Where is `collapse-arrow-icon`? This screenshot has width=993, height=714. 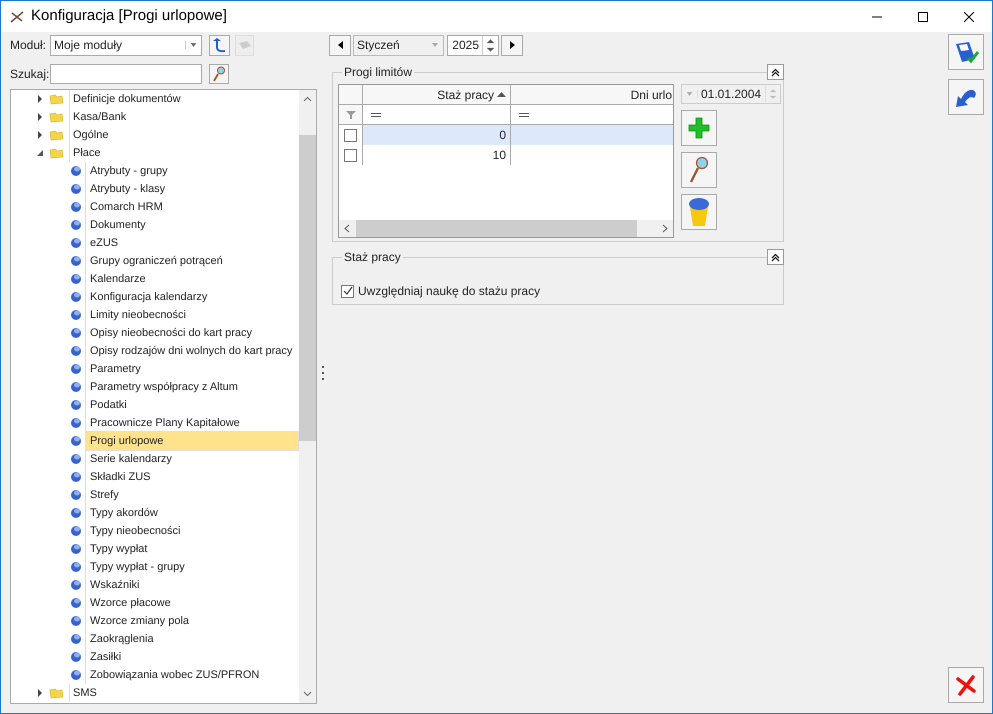
collapse-arrow-icon is located at coordinates (40, 153).